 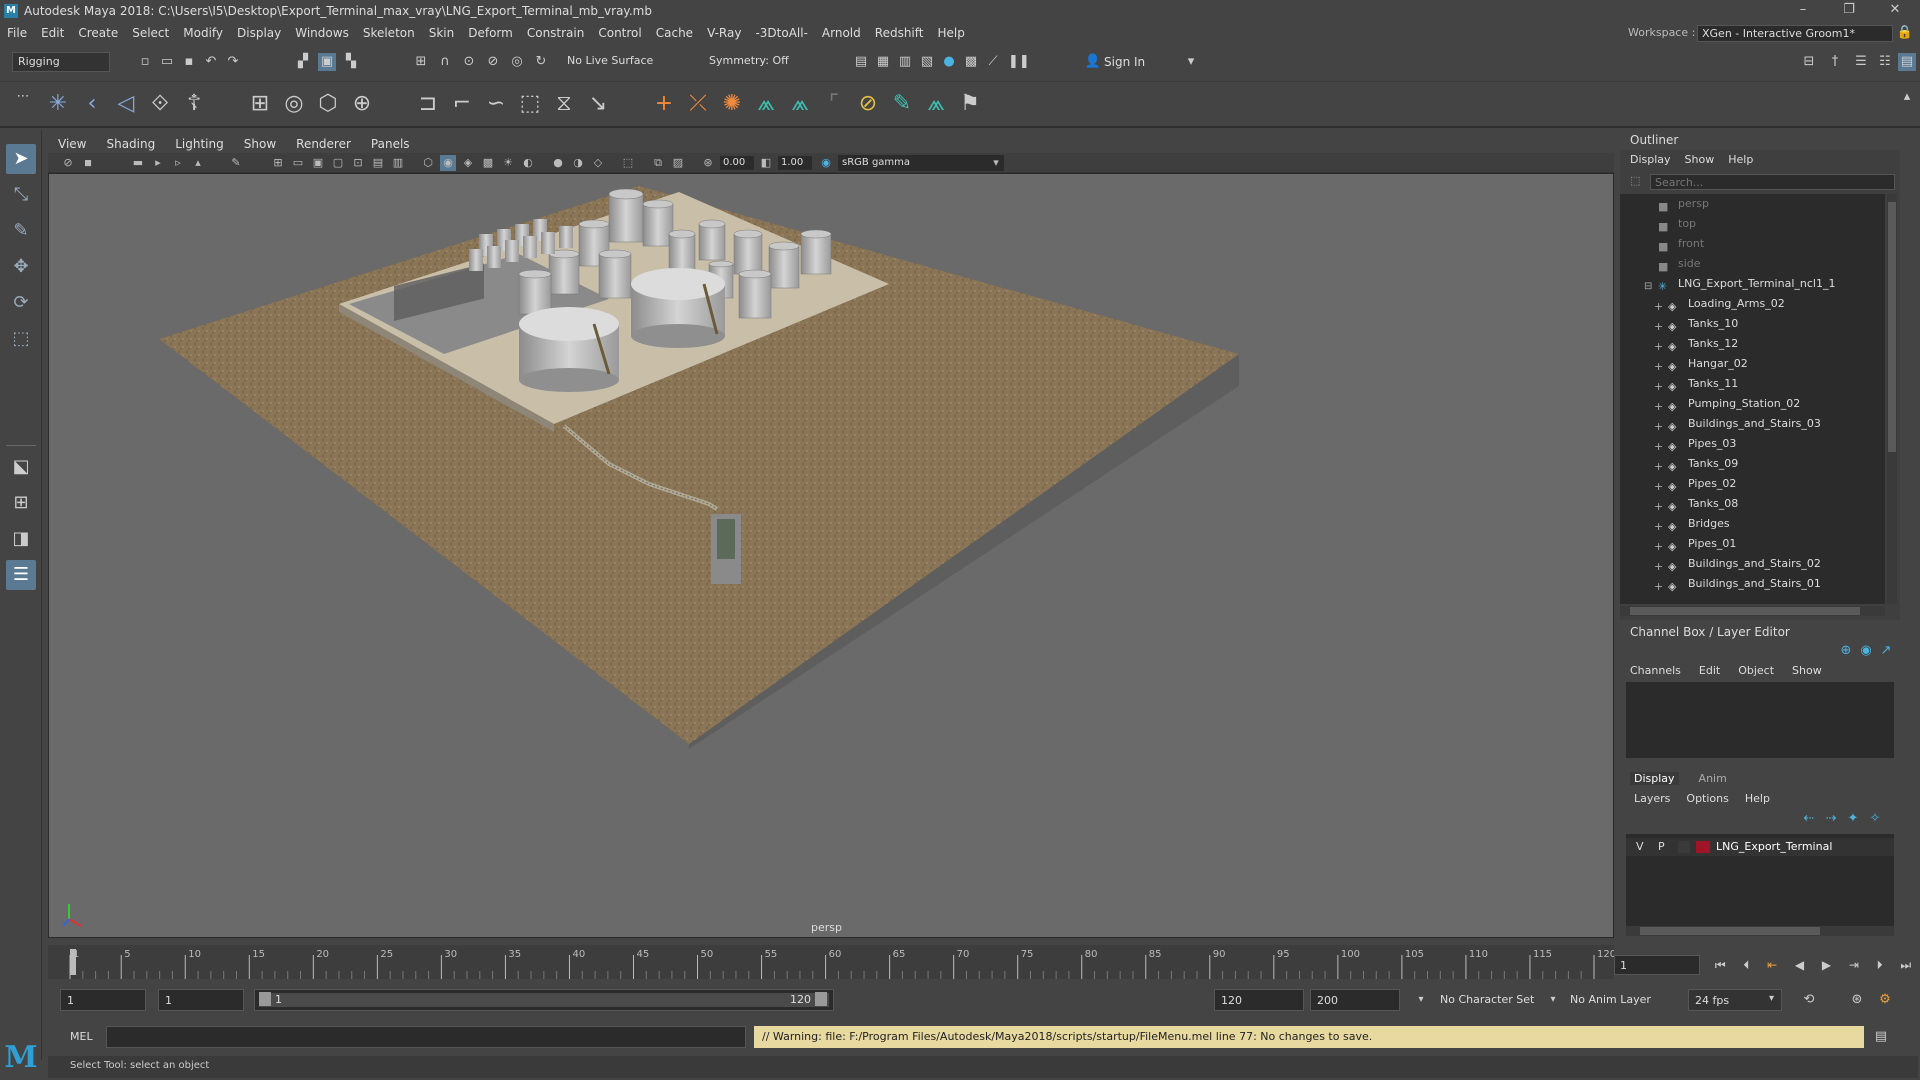 I want to click on outliner-layout-icon: ☰, so click(x=21, y=575).